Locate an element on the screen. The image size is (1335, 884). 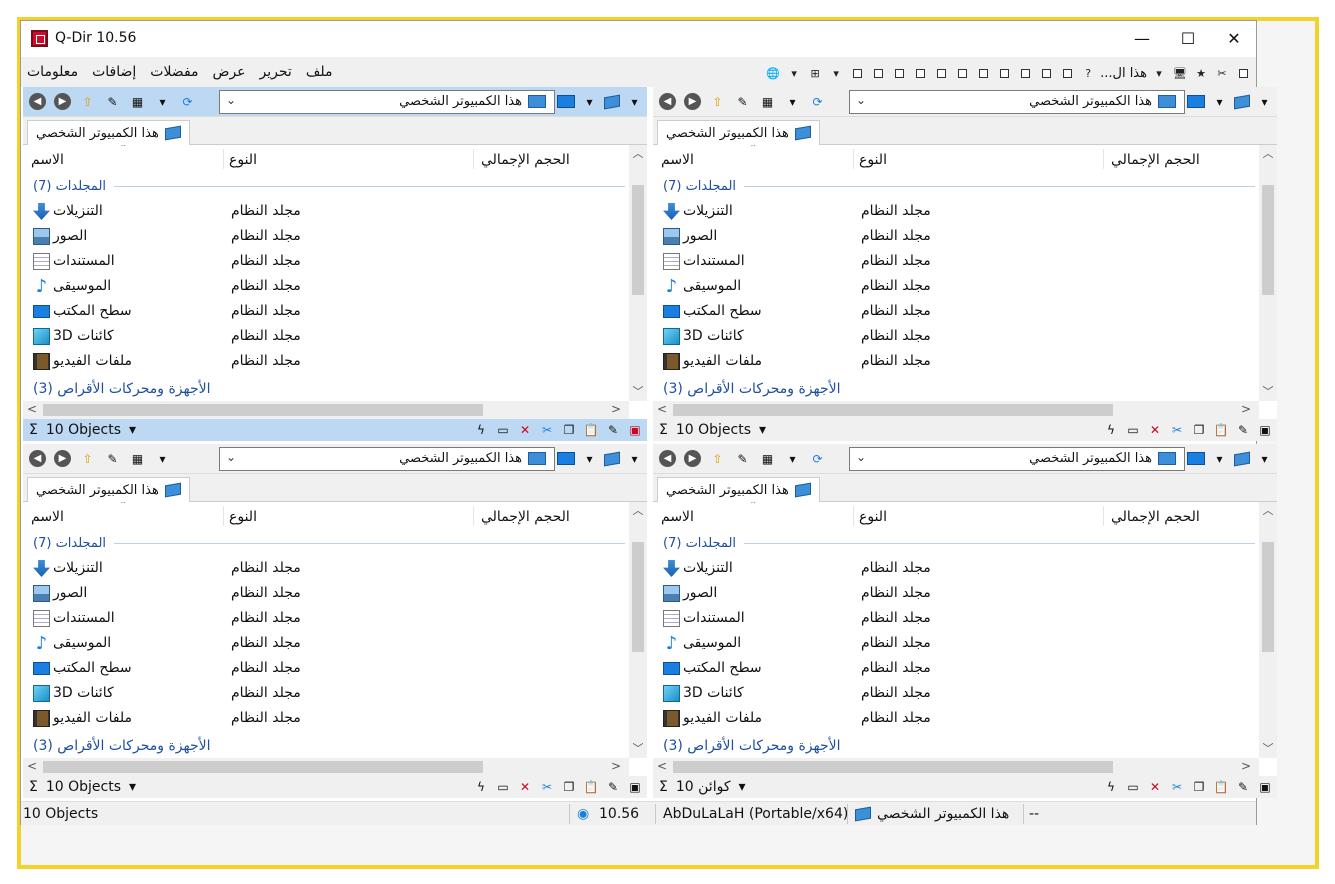
menu-edit: تحرير is located at coordinates (276, 72).